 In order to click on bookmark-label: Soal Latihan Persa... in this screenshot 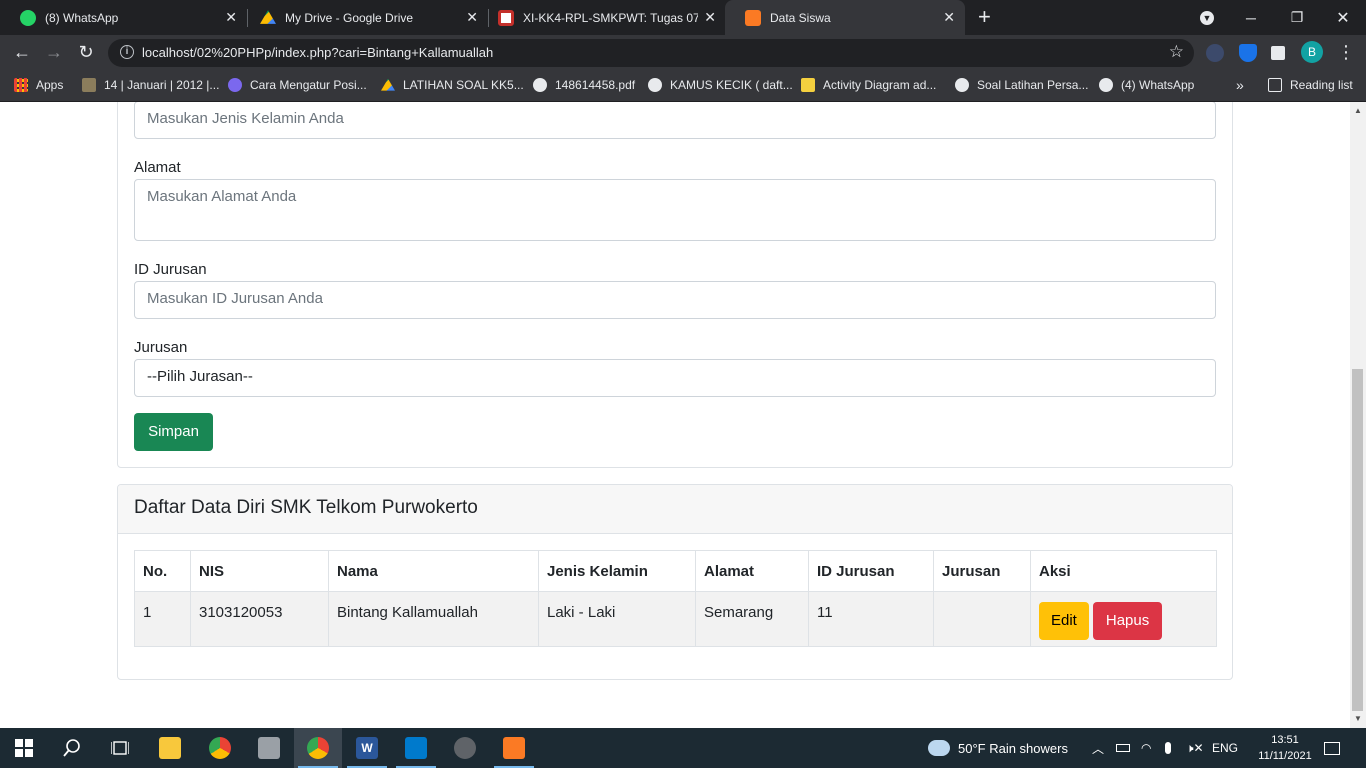, I will do `click(1033, 85)`.